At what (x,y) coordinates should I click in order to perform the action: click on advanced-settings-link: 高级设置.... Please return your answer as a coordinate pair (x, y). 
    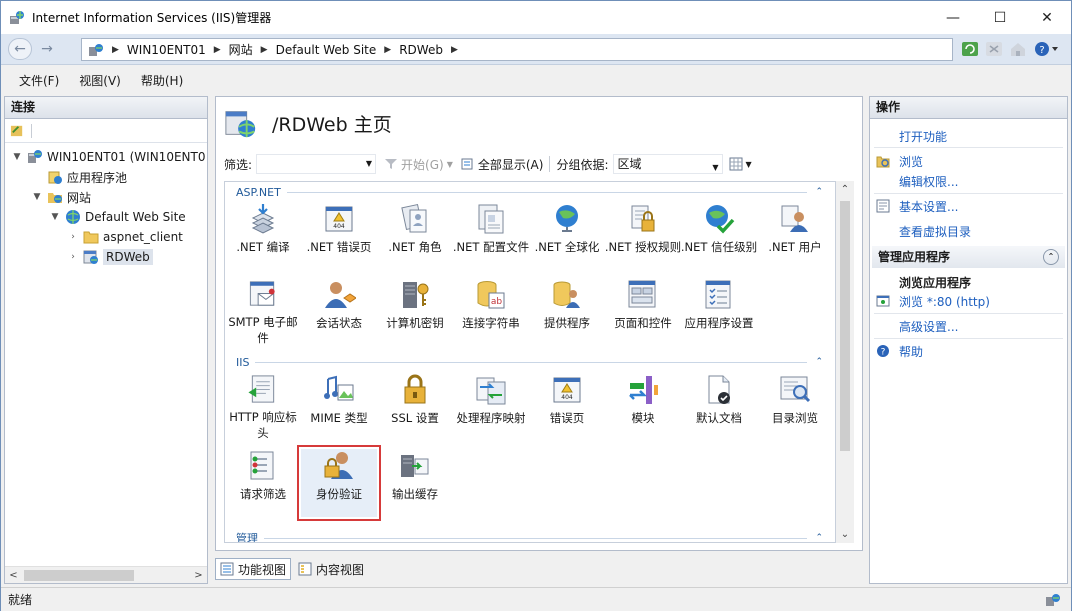
    Looking at the image, I should click on (928, 326).